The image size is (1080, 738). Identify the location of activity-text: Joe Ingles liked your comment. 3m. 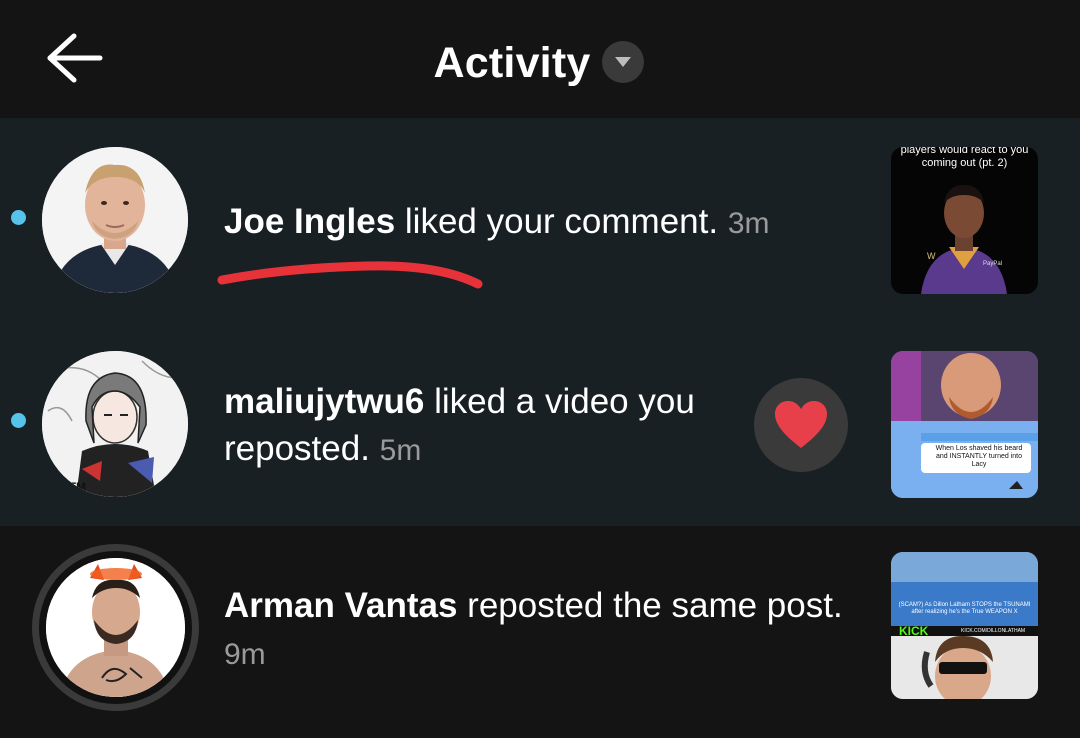
(497, 222).